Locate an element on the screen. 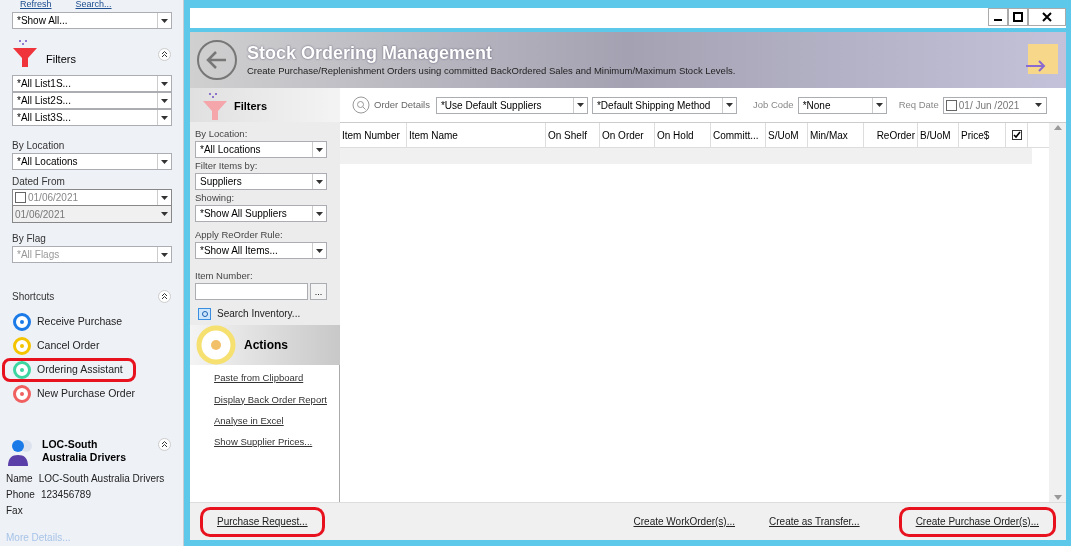  close-icon is located at coordinates (1047, 17).